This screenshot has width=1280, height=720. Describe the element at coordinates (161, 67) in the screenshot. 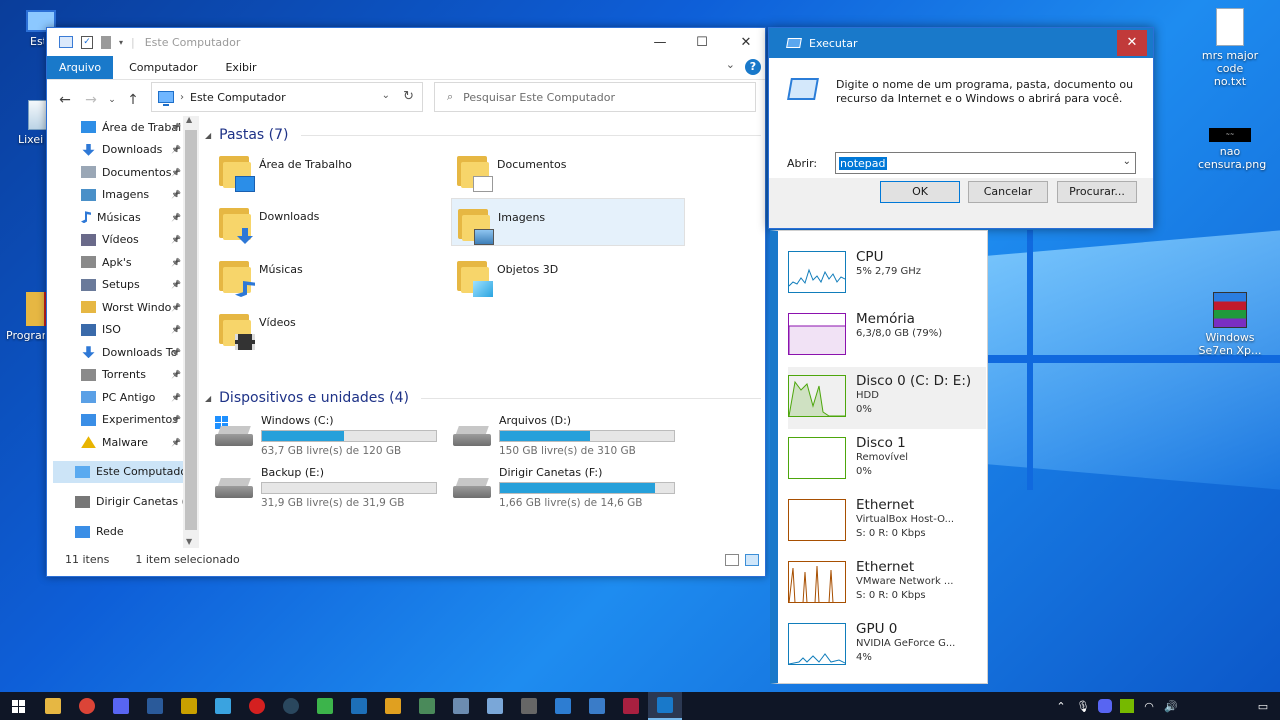

I see `tab-computador: Computador` at that location.